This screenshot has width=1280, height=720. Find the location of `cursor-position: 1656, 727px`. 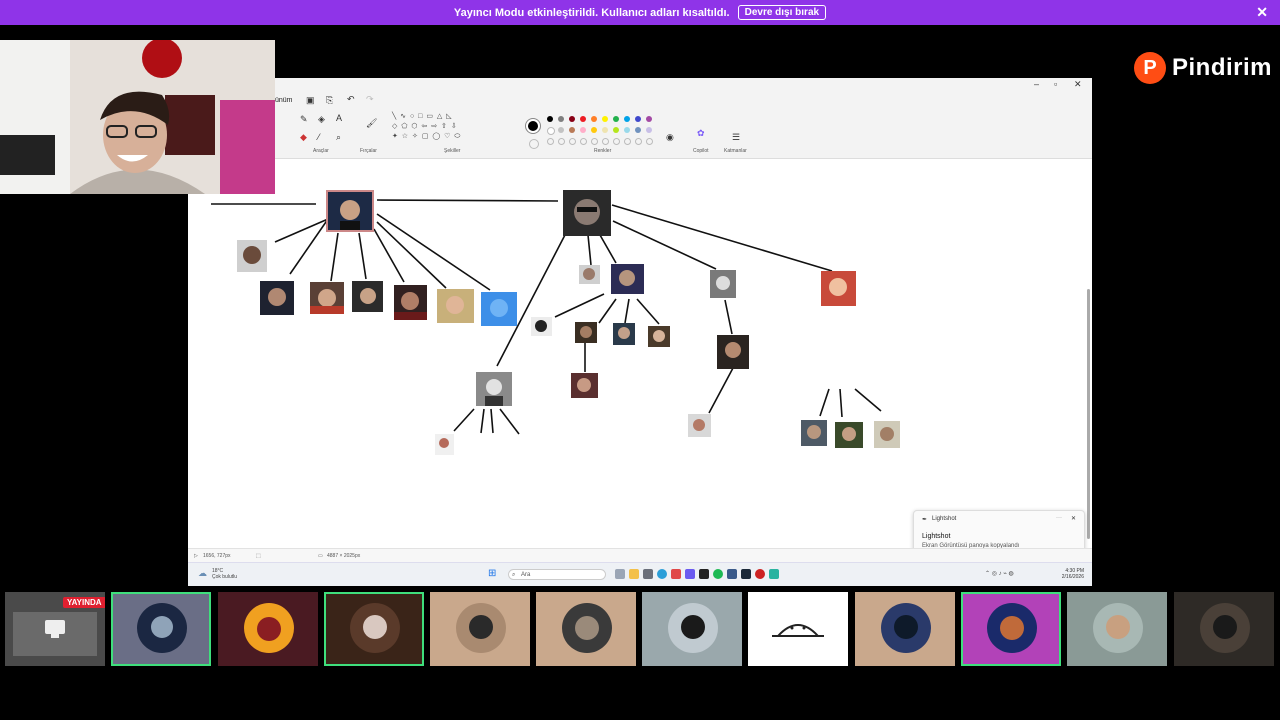

cursor-position: 1656, 727px is located at coordinates (217, 556).